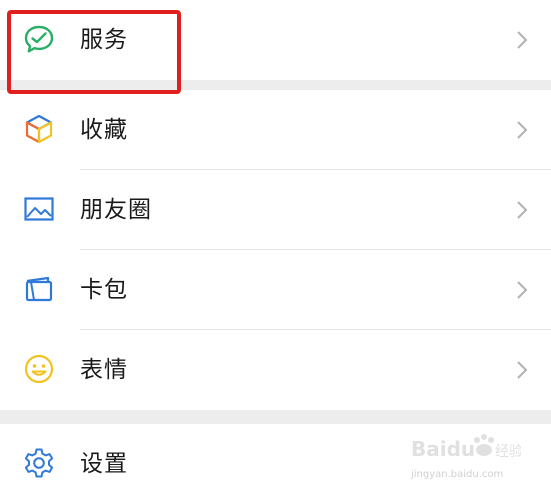 Image resolution: width=551 pixels, height=504 pixels. I want to click on menu-item-label: 收藏, so click(104, 130).